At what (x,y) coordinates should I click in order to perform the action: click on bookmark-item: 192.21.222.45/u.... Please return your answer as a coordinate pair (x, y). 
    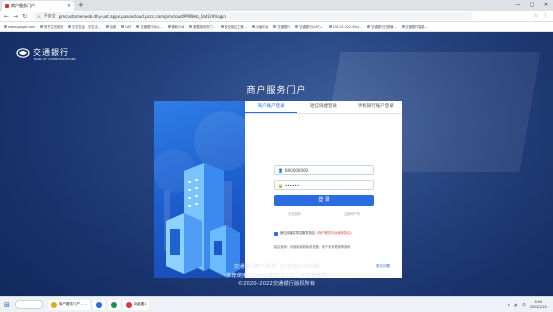
    Looking at the image, I should click on (345, 26).